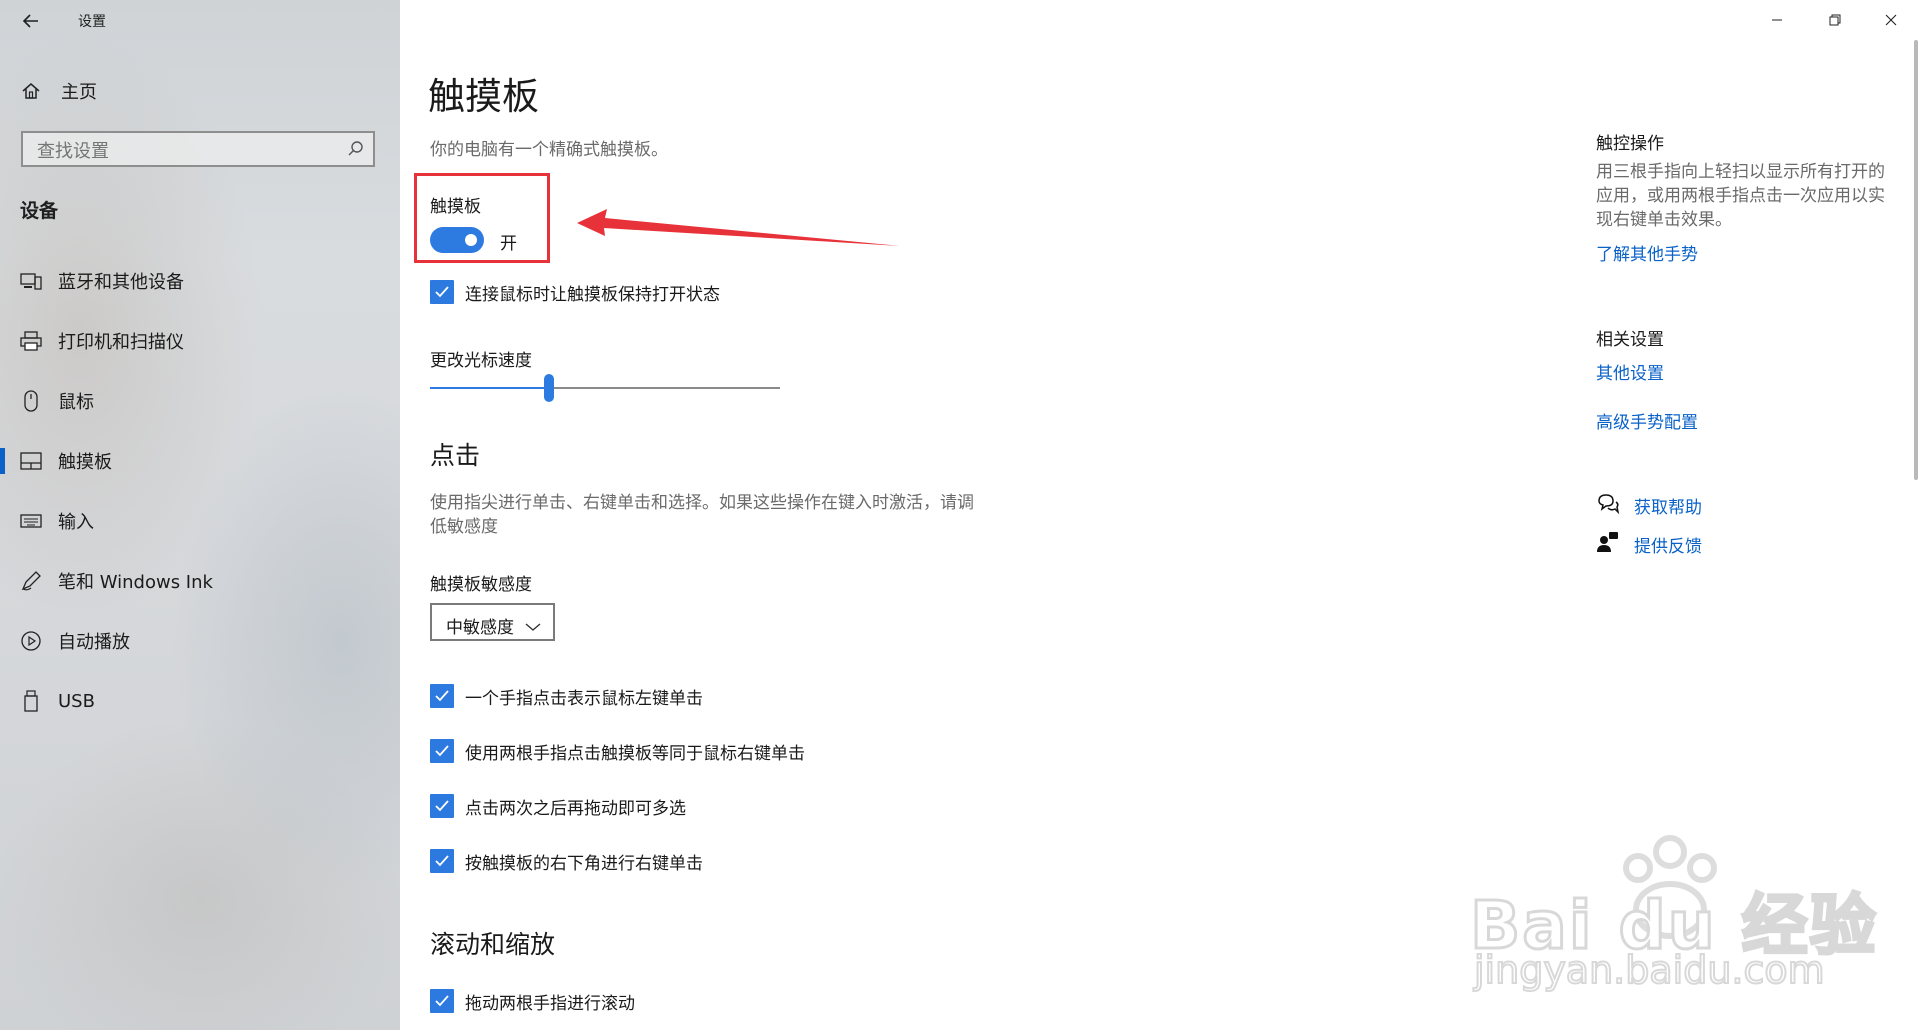 The image size is (1920, 1030). What do you see at coordinates (1630, 371) in the screenshot?
I see `other-settings-link: 其他设置` at bounding box center [1630, 371].